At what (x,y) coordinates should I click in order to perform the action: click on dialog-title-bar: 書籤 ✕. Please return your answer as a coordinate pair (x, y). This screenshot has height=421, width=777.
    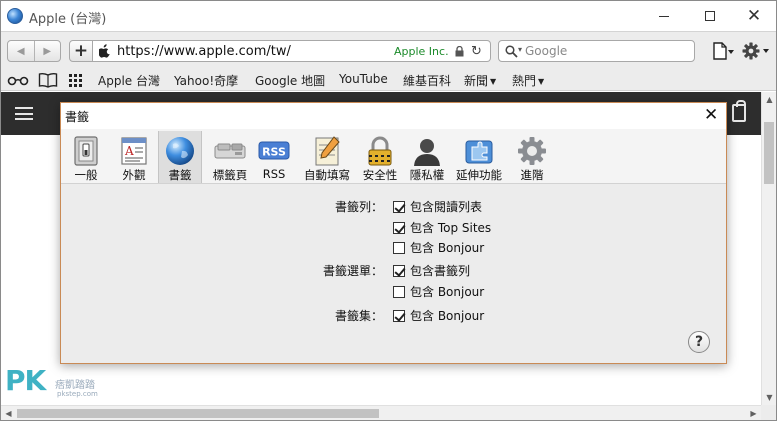
    Looking at the image, I should click on (393, 116).